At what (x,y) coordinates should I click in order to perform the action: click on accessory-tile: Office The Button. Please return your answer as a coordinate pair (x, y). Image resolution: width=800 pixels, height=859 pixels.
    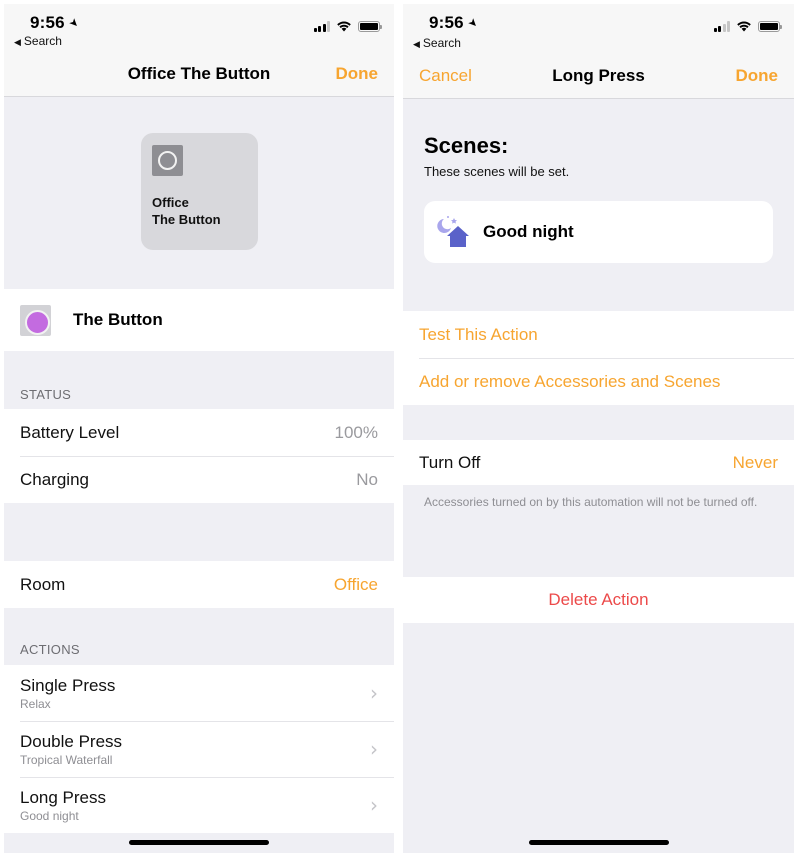
    Looking at the image, I should click on (199, 191).